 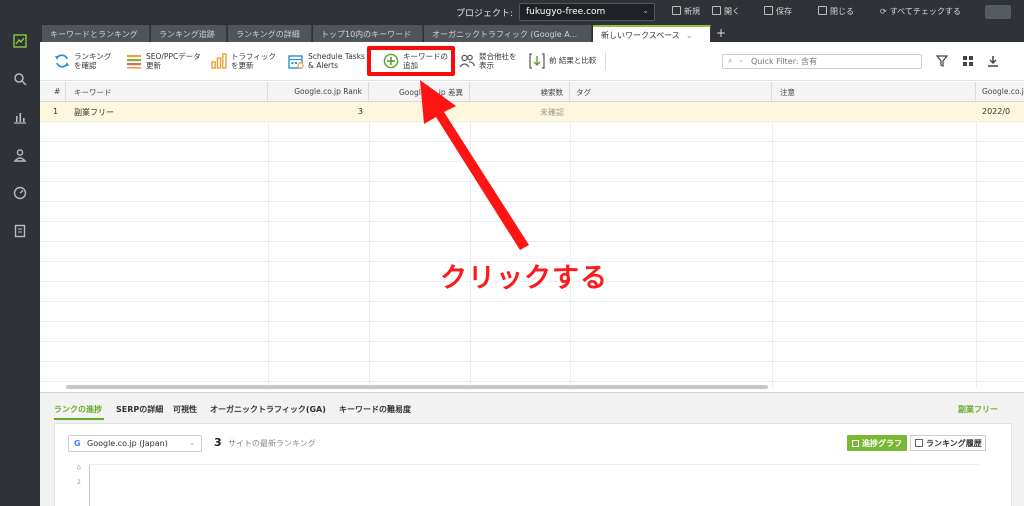 I want to click on chart-tick-label: 0, so click(x=79, y=468).